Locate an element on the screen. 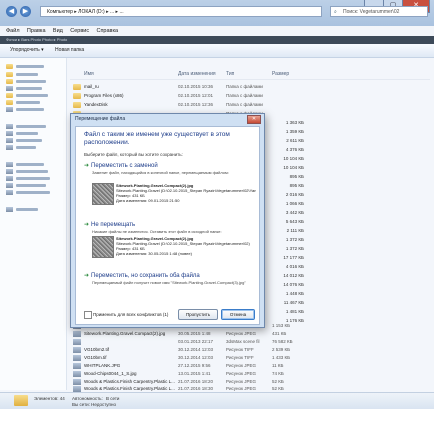 The image size is (434, 434). file-size: 1 372 КБ is located at coordinates (294, 248).